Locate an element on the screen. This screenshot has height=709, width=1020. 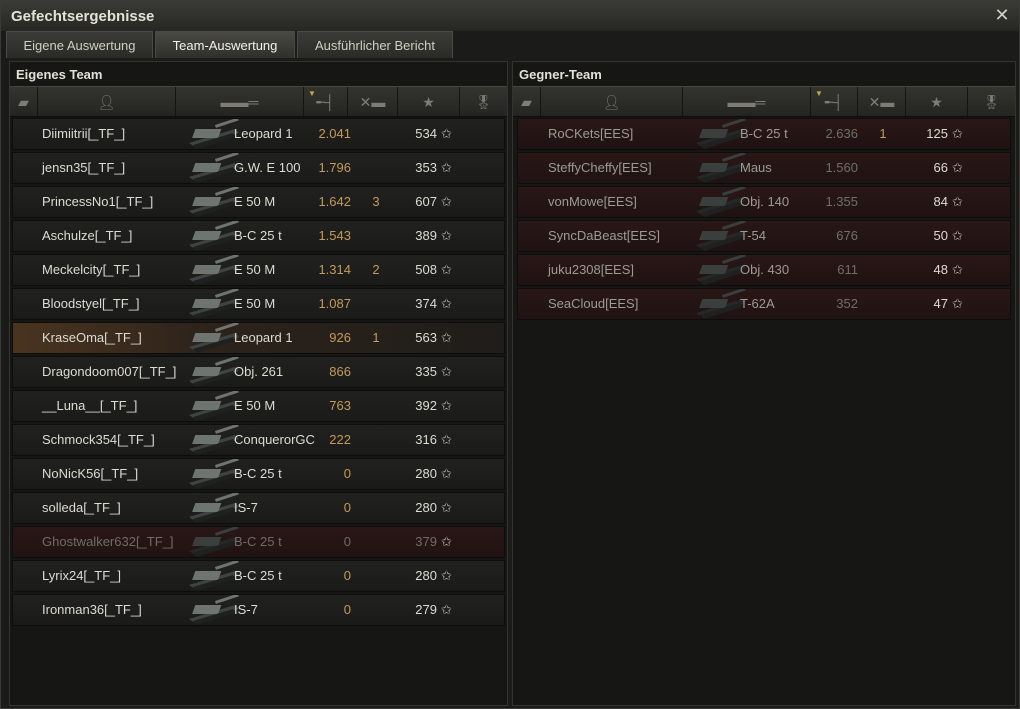
player-row: SyncDaBeast[EES] T-54 676 50 ✩ is located at coordinates (764, 235).